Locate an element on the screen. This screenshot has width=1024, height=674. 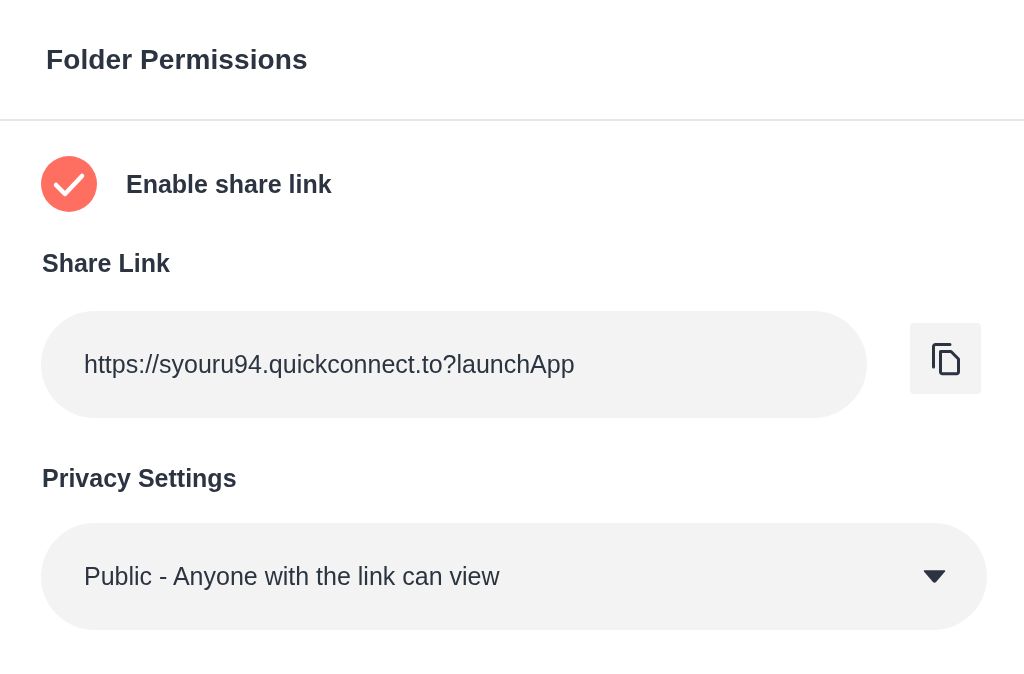
section-label: Share Link is located at coordinates (106, 263).